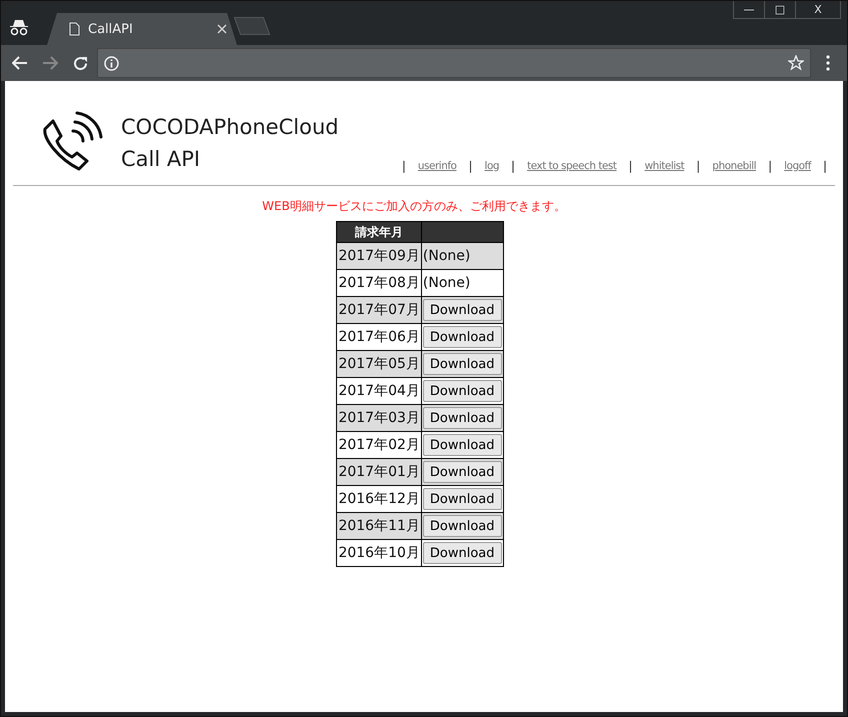 The height and width of the screenshot is (717, 848). What do you see at coordinates (572, 166) in the screenshot?
I see `nav-link: text to speech test` at bounding box center [572, 166].